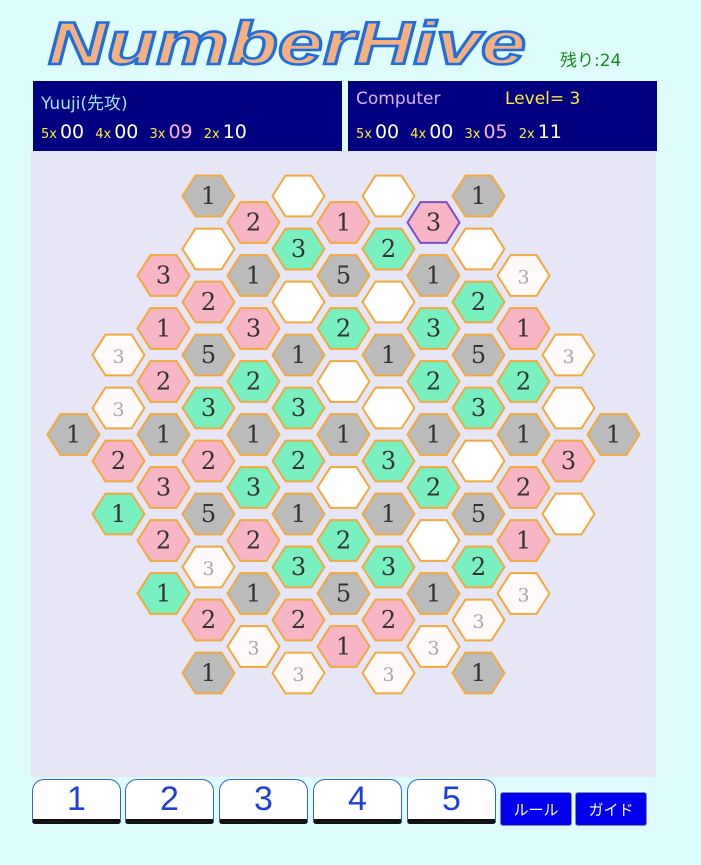 Image resolution: width=701 pixels, height=865 pixels. What do you see at coordinates (611, 809) in the screenshot?
I see `guide-button: ガイド` at bounding box center [611, 809].